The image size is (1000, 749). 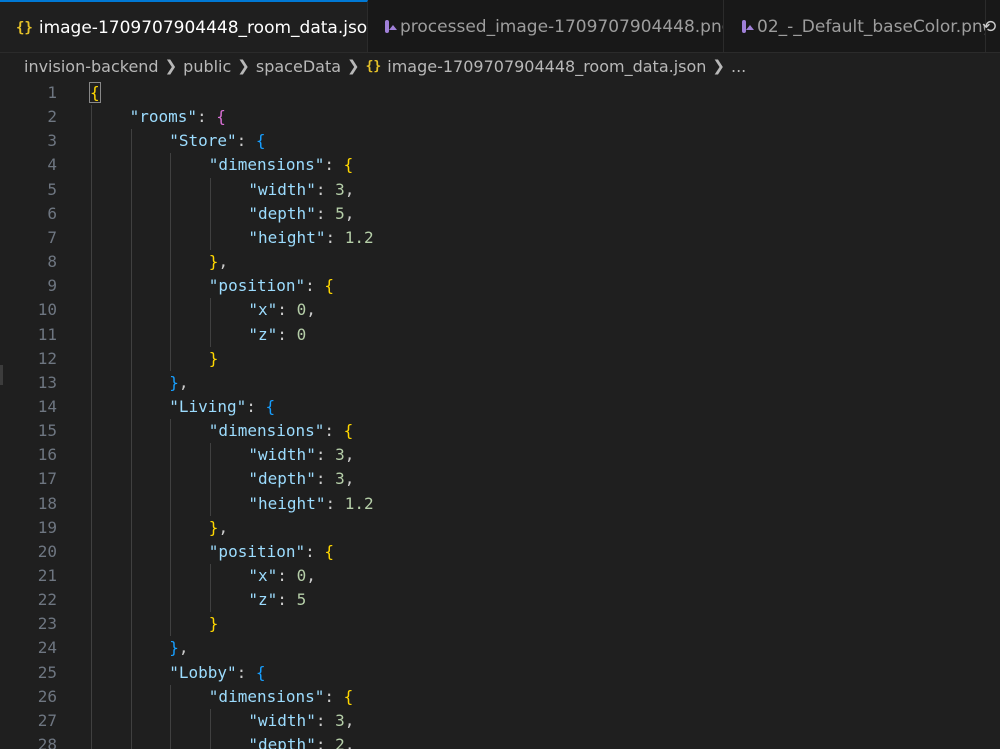 I want to click on breadcrumb-item-spacedata: spaceData, so click(x=298, y=66).